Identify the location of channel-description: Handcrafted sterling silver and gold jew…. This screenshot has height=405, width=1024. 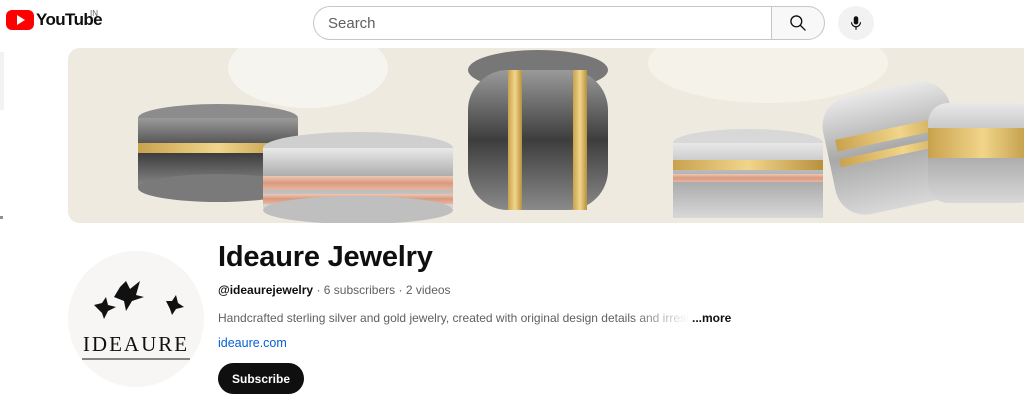
(474, 318).